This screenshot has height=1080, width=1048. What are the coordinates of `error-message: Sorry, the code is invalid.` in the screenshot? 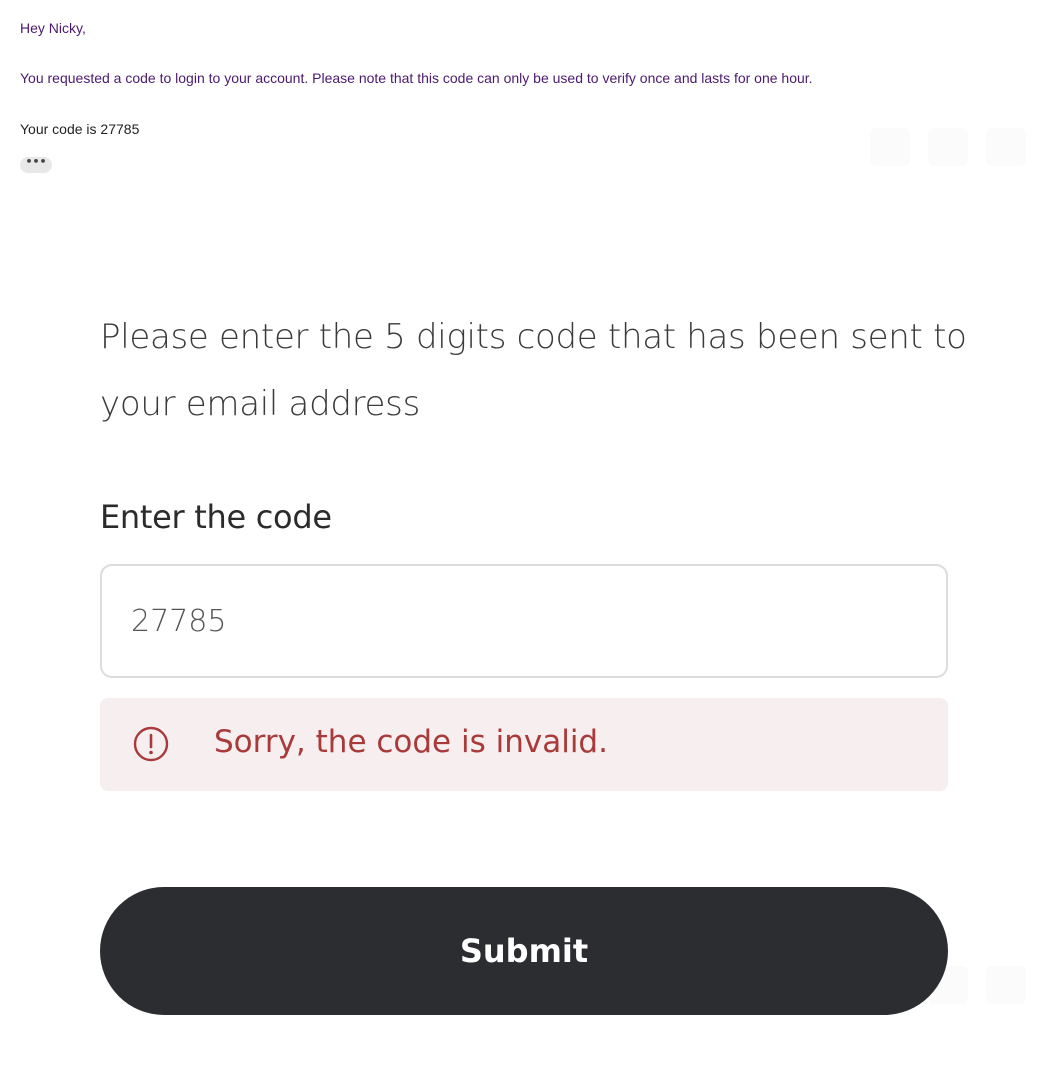 It's located at (411, 742).